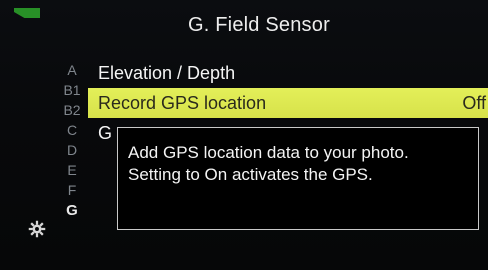  I want to click on page-title: G. Field Sensor, so click(259, 25).